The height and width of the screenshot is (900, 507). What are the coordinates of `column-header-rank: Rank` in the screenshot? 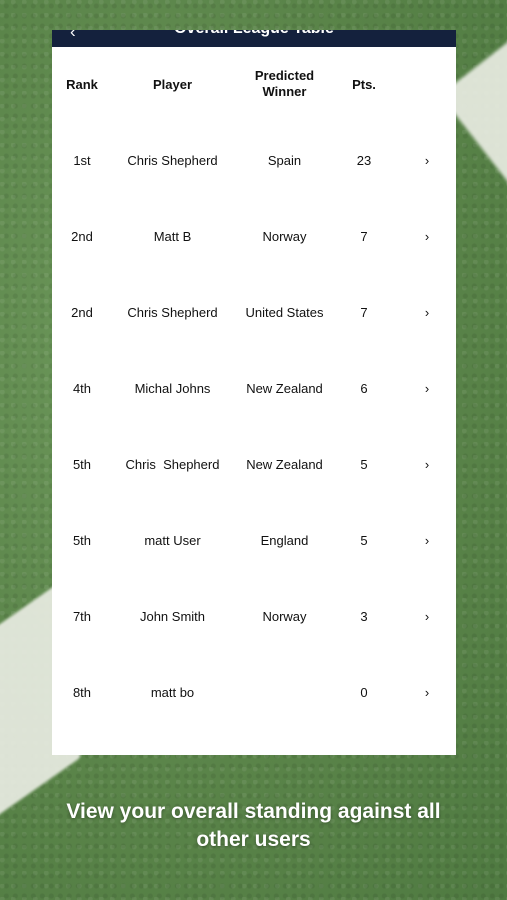 It's located at (82, 84).